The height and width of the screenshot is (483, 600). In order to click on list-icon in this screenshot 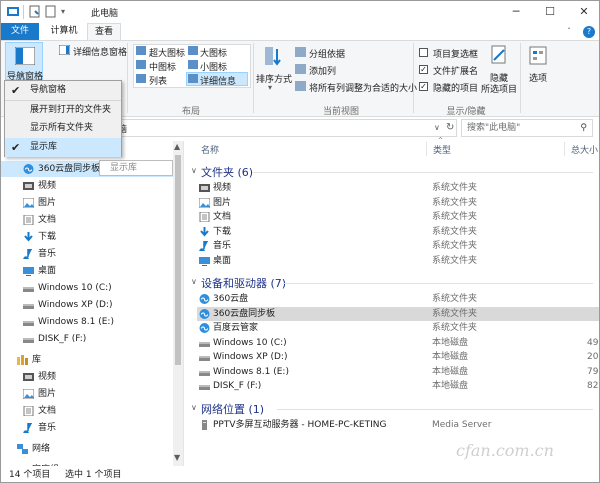, I will do `click(141, 78)`.